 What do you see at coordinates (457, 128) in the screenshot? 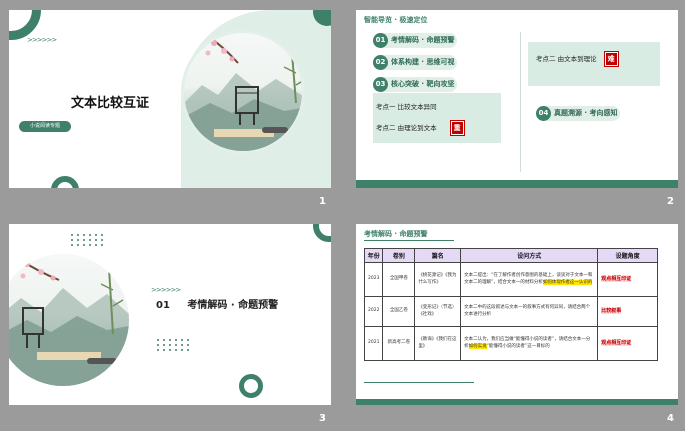
I see `key-point-tag: 重` at bounding box center [457, 128].